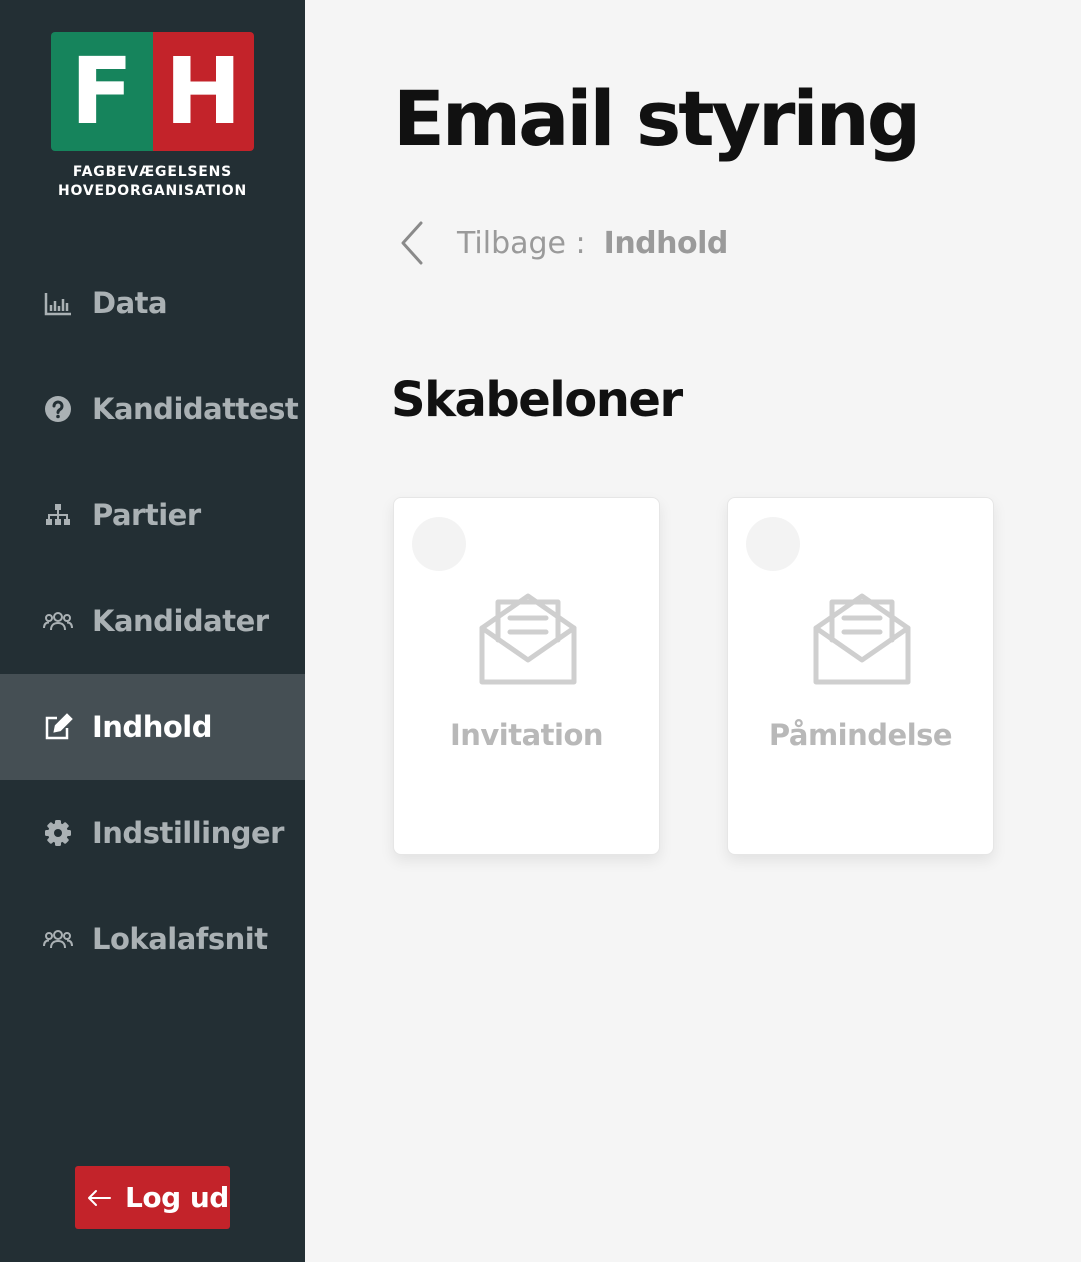 The image size is (1081, 1262). Describe the element at coordinates (195, 409) in the screenshot. I see `sidebar-item-label: Kandidattest` at that location.